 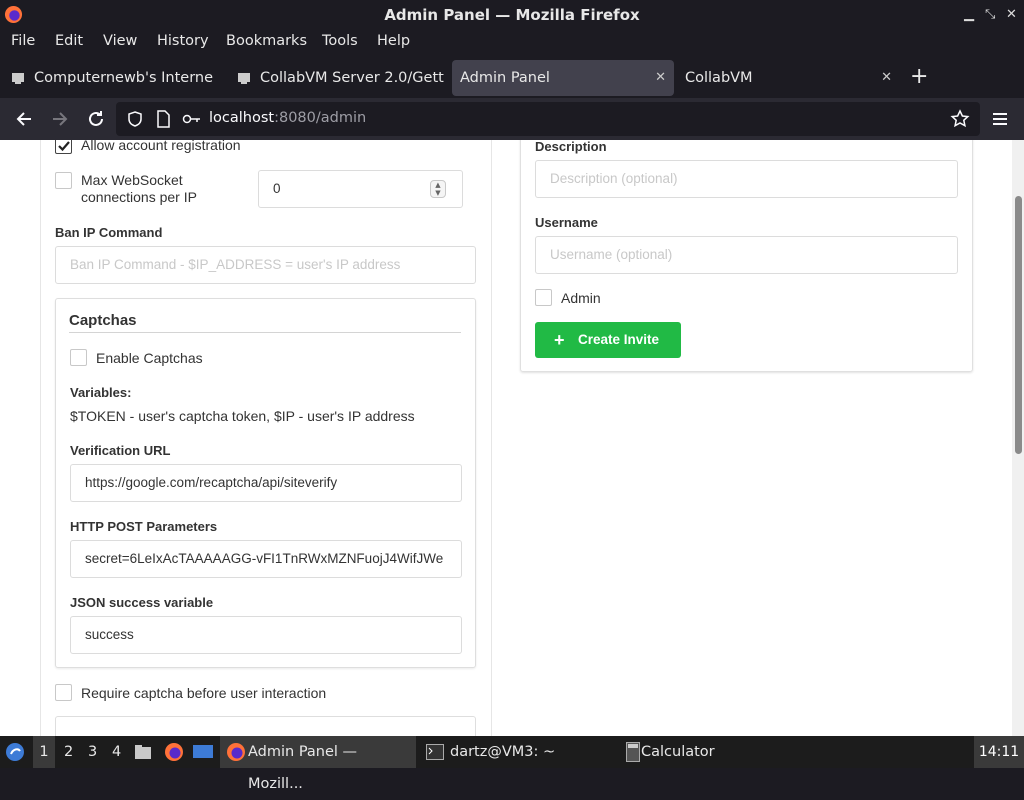 What do you see at coordinates (718, 752) in the screenshot?
I see `task-calculator: Calculator` at bounding box center [718, 752].